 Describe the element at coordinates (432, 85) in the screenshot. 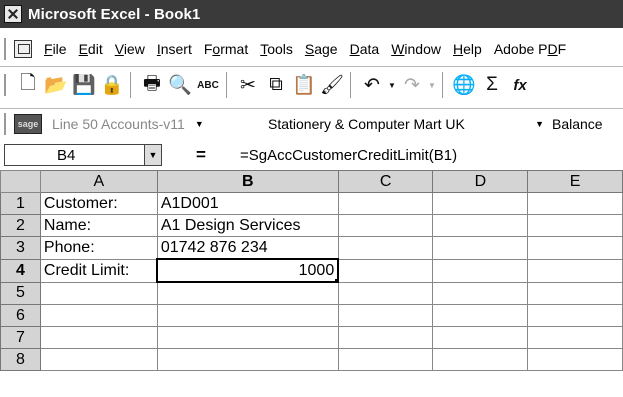

I see `redo-dropdown-icon: ▼` at that location.